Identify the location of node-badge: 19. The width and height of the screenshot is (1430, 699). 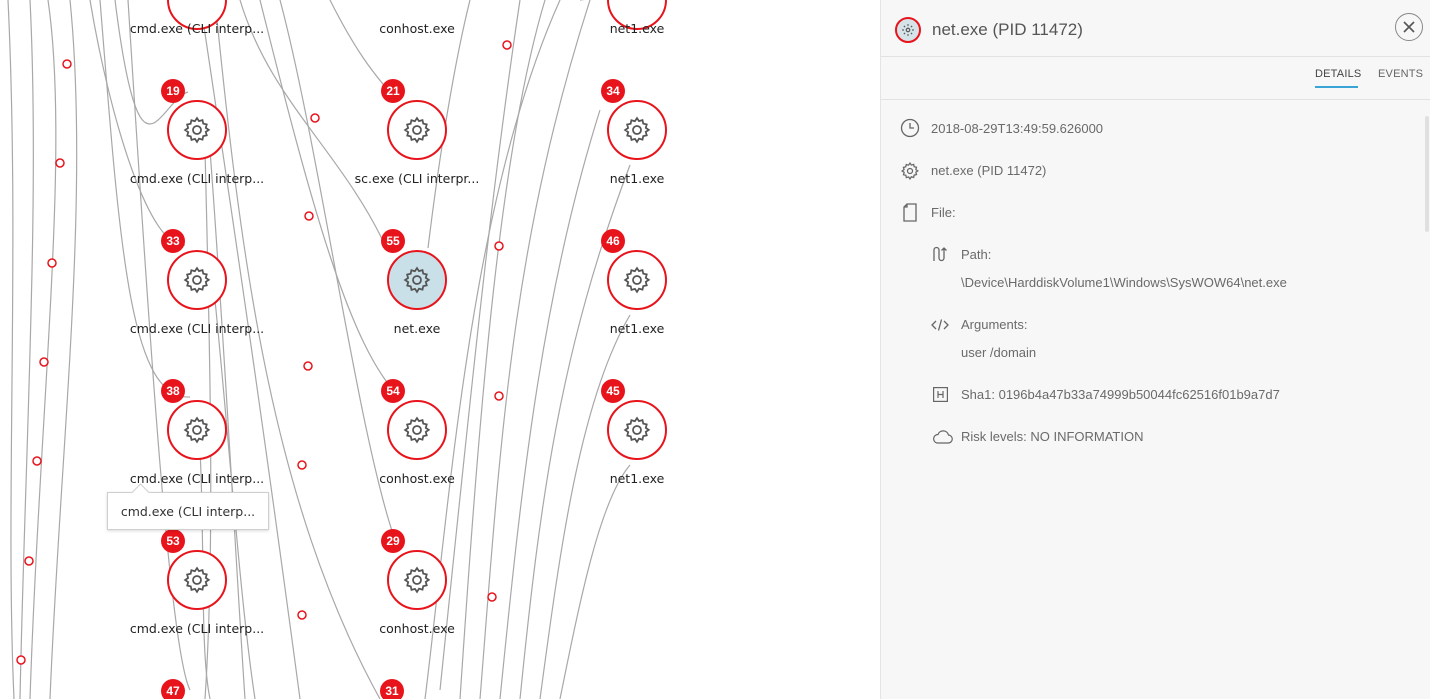
(173, 91).